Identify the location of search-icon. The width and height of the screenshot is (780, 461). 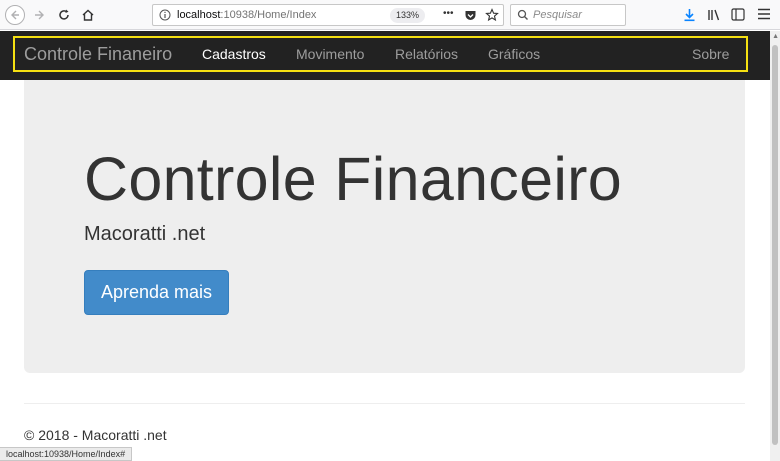
(522, 14).